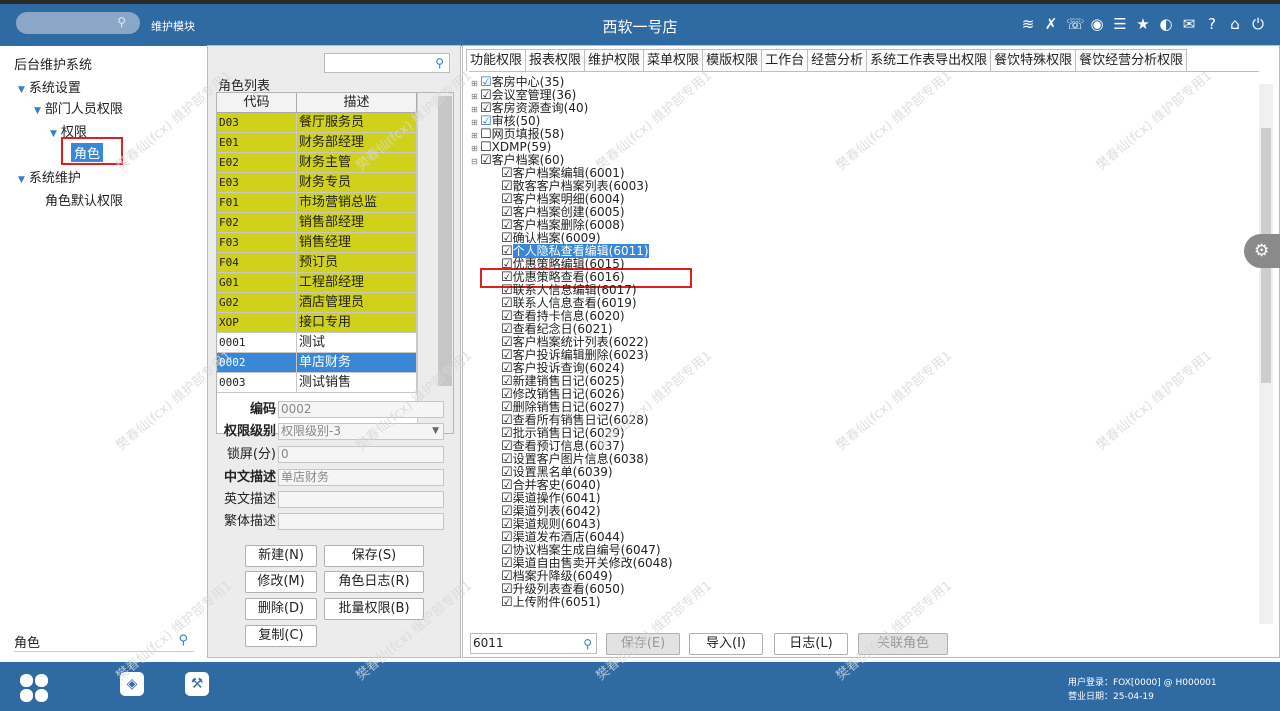 The height and width of the screenshot is (711, 1280). I want to click on star-icon: ★, so click(1143, 24).